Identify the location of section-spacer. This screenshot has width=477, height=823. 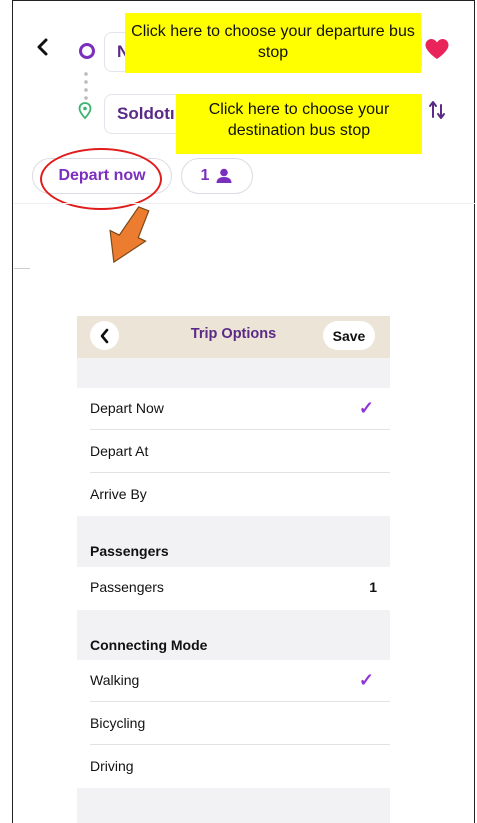
(233, 373).